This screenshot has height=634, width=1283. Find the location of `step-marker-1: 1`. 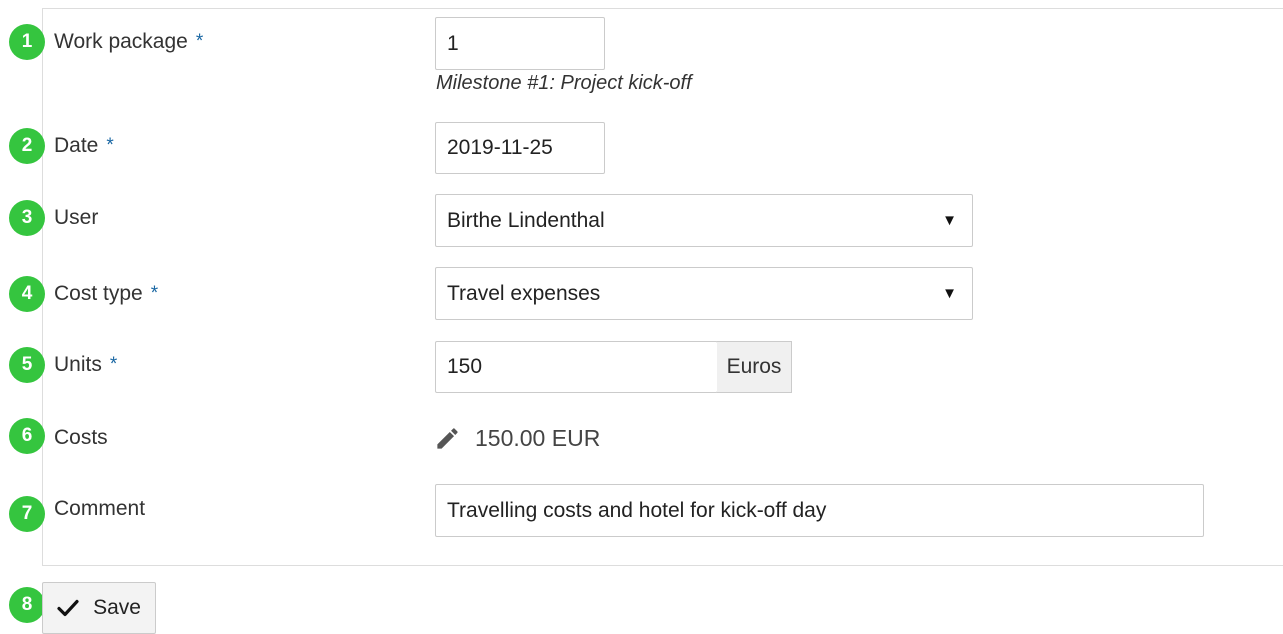

step-marker-1: 1 is located at coordinates (27, 42).